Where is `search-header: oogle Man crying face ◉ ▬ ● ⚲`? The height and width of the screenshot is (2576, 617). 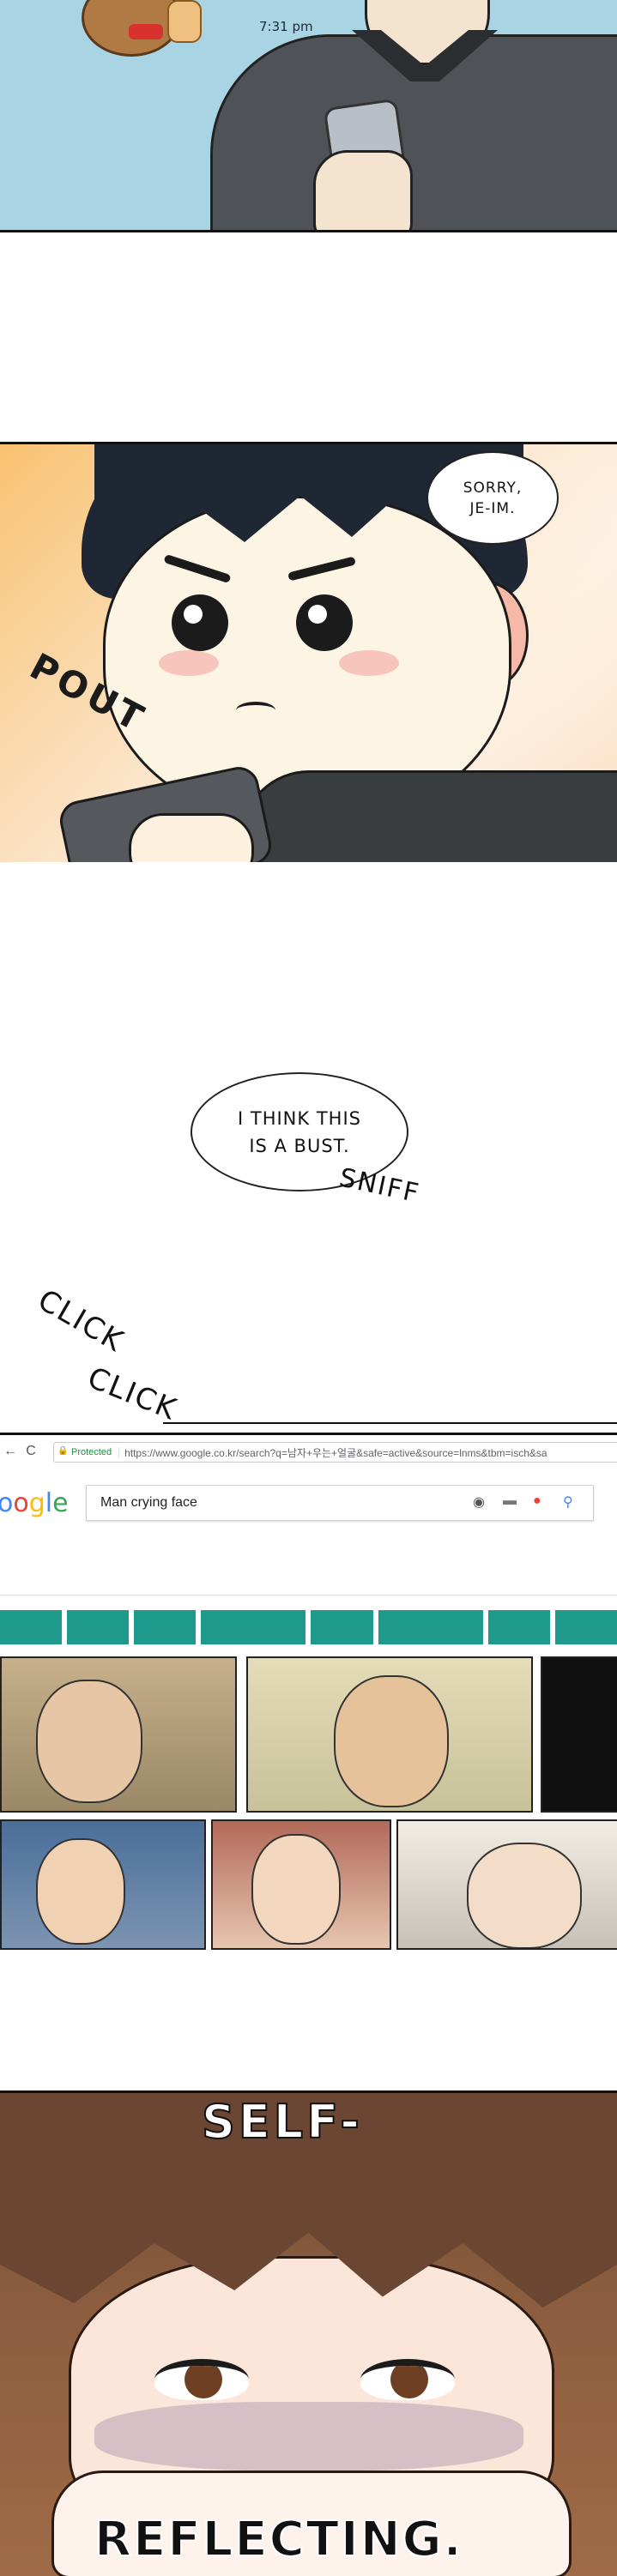
search-header: oogle Man crying face ◉ ▬ ● ⚲ is located at coordinates (309, 1503).